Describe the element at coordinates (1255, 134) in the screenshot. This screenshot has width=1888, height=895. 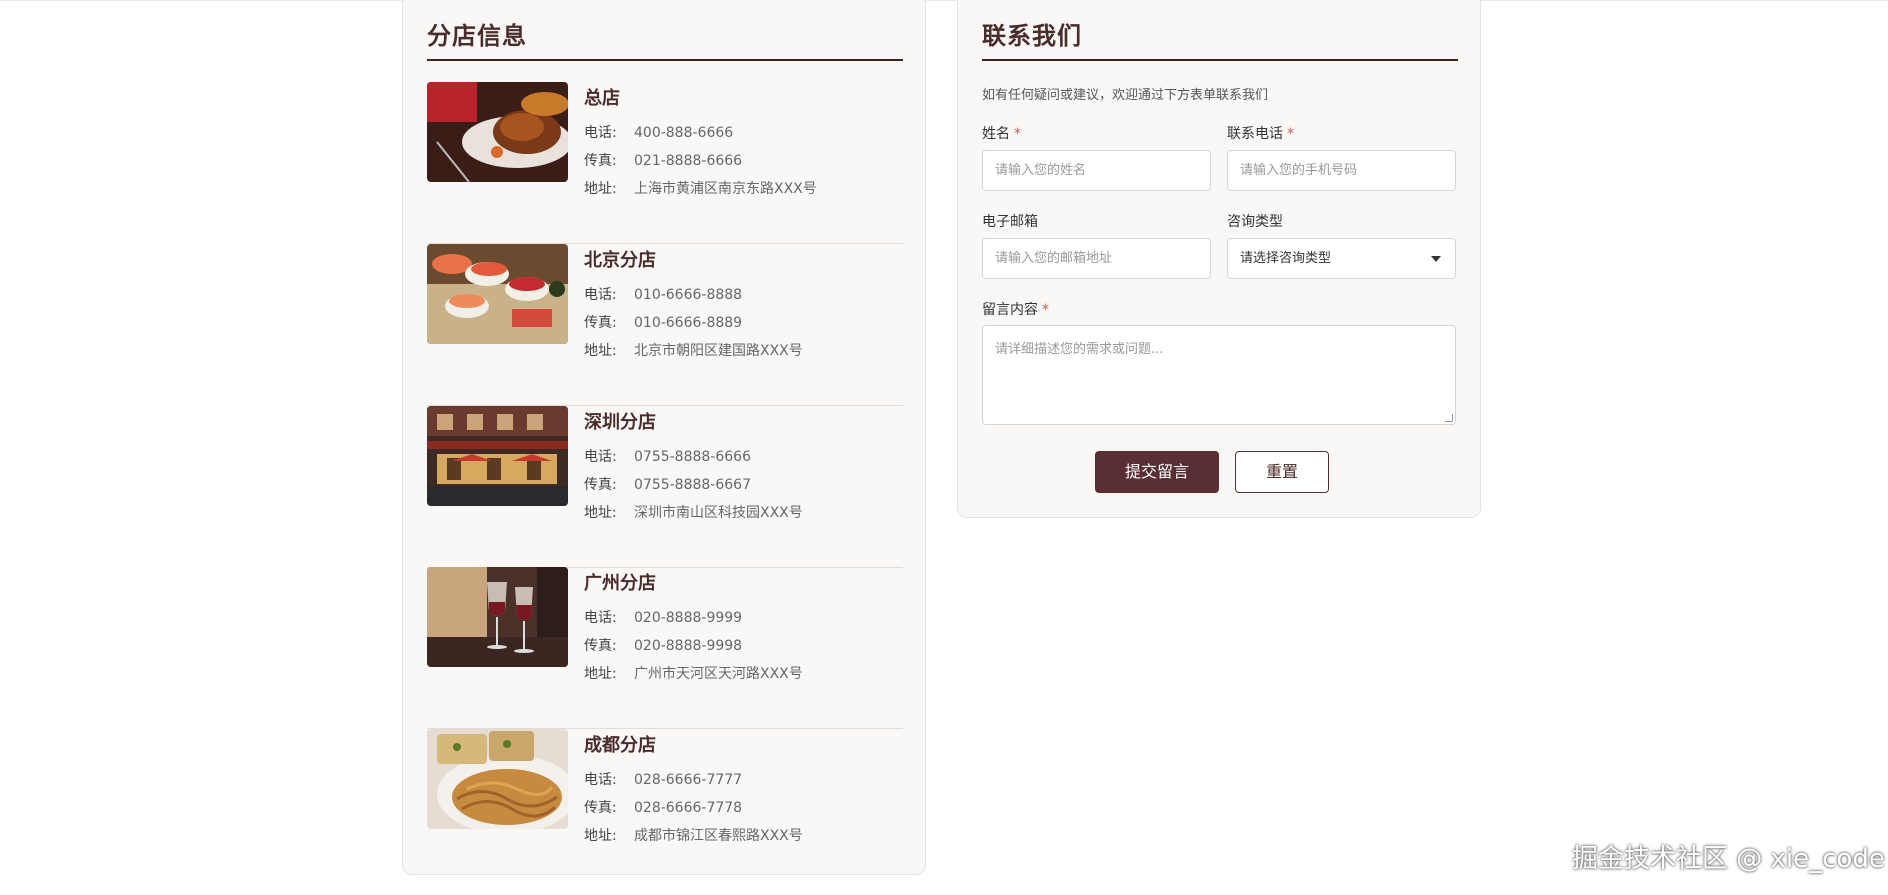
I see `phone-label-text: 联系电话` at that location.